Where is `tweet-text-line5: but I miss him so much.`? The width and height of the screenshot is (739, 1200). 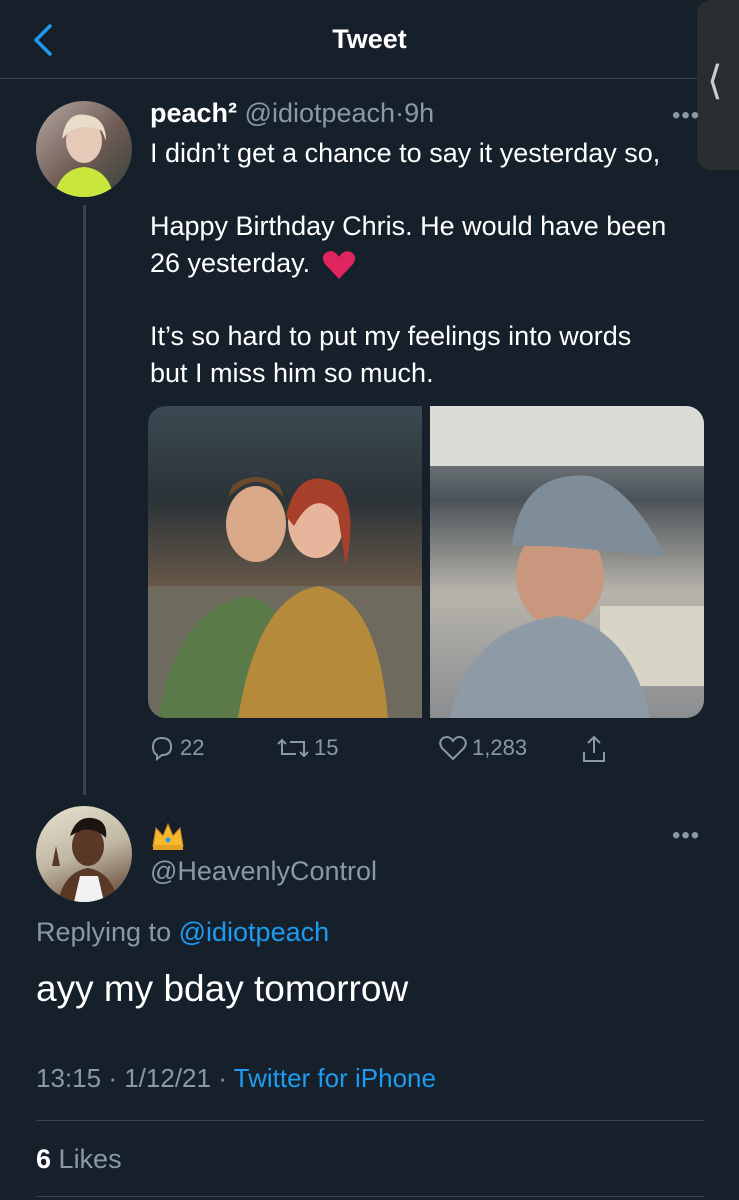 tweet-text-line5: but I miss him so much. is located at coordinates (292, 373).